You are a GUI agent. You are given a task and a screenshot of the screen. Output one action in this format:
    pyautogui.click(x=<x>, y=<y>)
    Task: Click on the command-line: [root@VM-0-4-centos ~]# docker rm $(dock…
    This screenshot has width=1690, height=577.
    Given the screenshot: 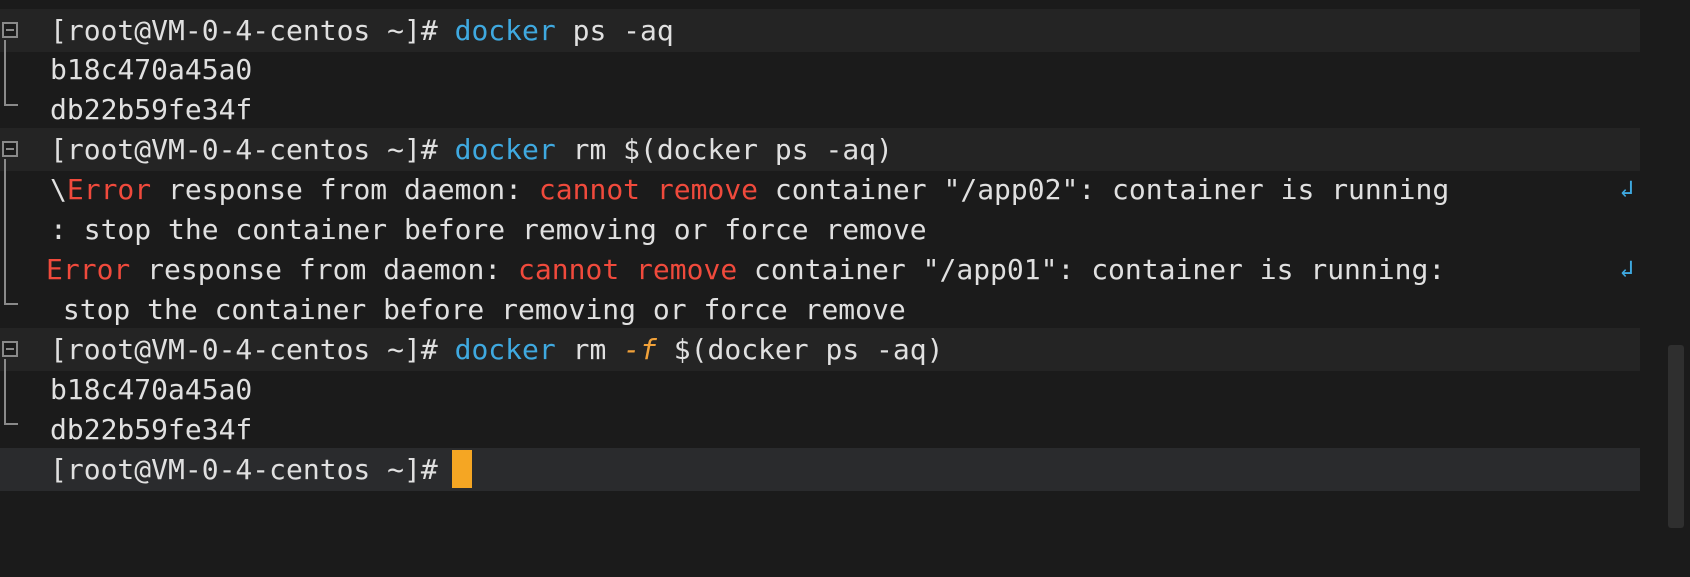 What is the action you would take?
    pyautogui.click(x=820, y=149)
    